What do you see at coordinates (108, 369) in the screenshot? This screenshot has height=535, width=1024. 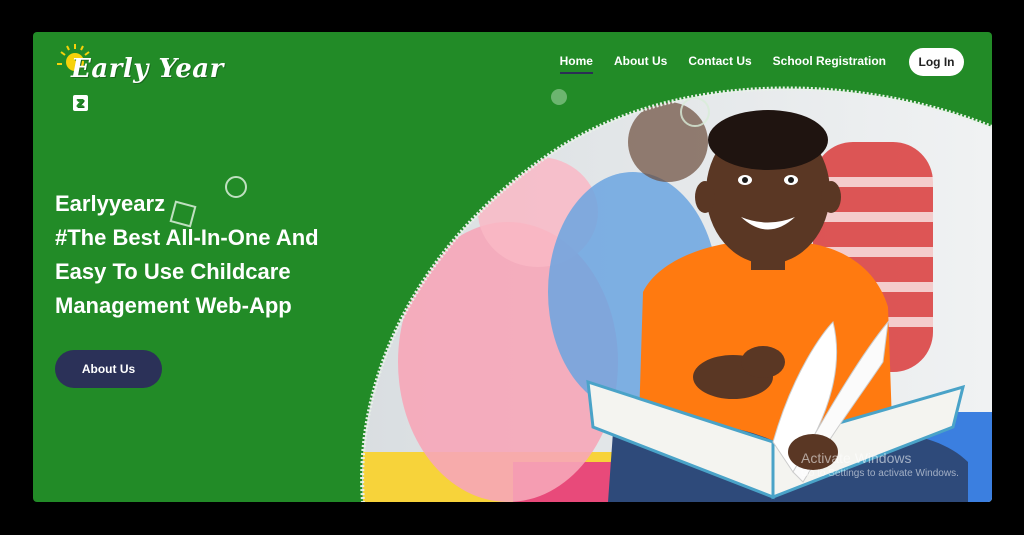 I see `about-us-button: About Us` at bounding box center [108, 369].